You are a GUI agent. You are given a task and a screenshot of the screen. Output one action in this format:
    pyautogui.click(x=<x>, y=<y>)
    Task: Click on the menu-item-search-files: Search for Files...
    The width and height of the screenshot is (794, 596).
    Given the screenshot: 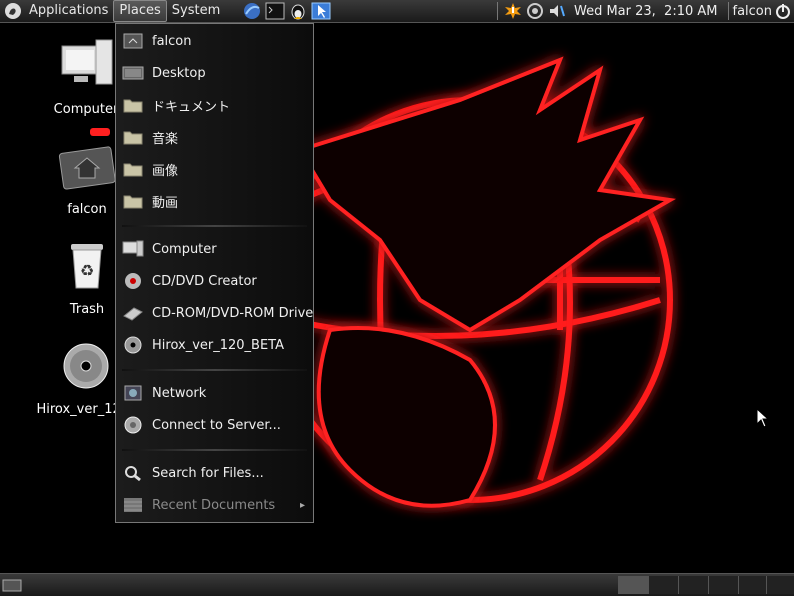 What is the action you would take?
    pyautogui.click(x=214, y=473)
    